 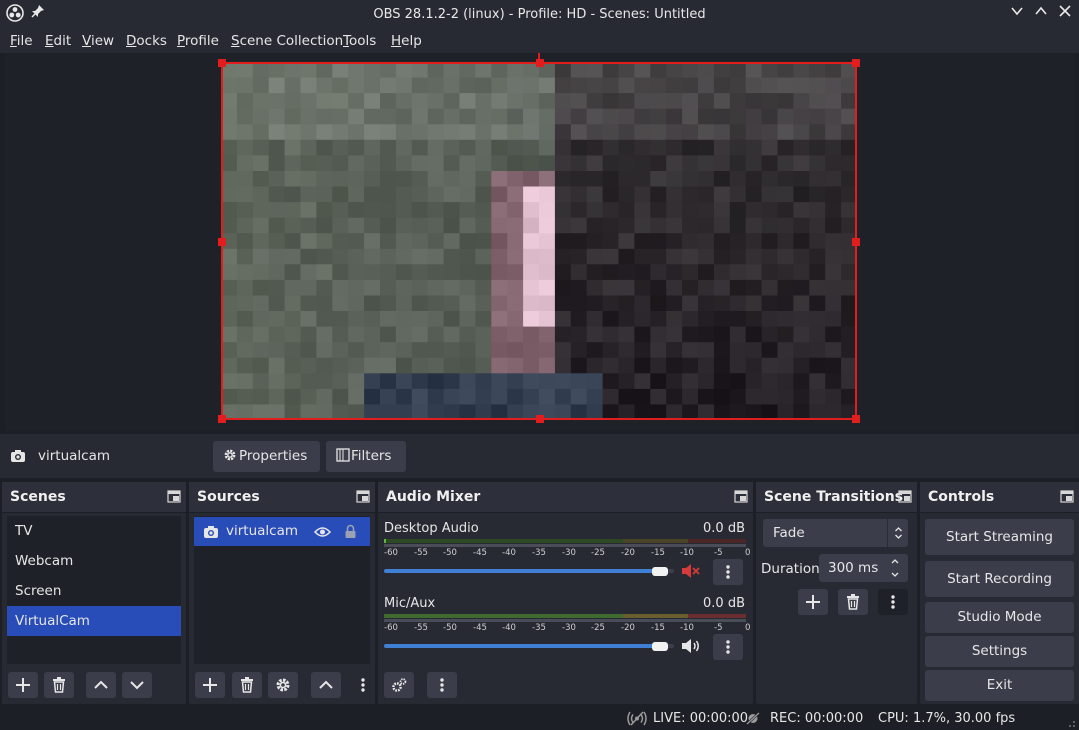 I want to click on tick-label: -10, so click(x=687, y=628).